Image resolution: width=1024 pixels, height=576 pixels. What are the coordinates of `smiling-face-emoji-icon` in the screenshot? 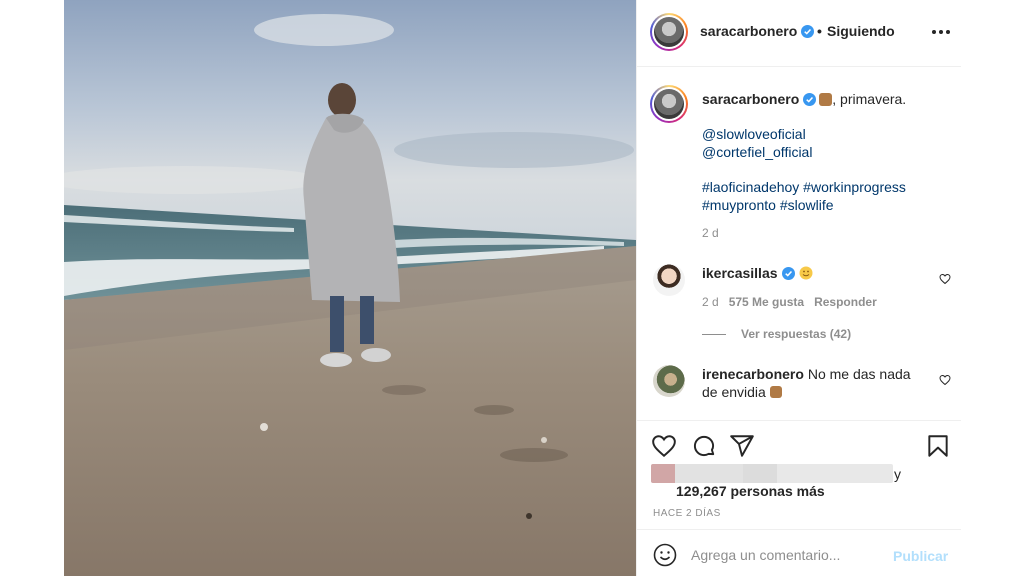 It's located at (806, 273).